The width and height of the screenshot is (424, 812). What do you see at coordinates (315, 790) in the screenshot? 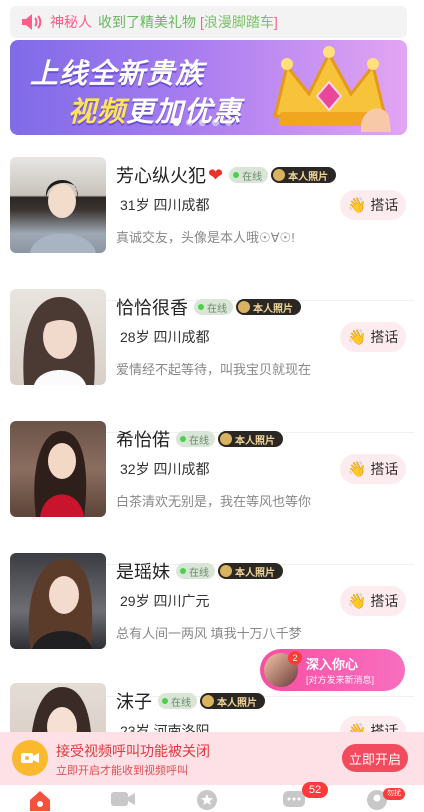
I see `message-count-badge: 52` at bounding box center [315, 790].